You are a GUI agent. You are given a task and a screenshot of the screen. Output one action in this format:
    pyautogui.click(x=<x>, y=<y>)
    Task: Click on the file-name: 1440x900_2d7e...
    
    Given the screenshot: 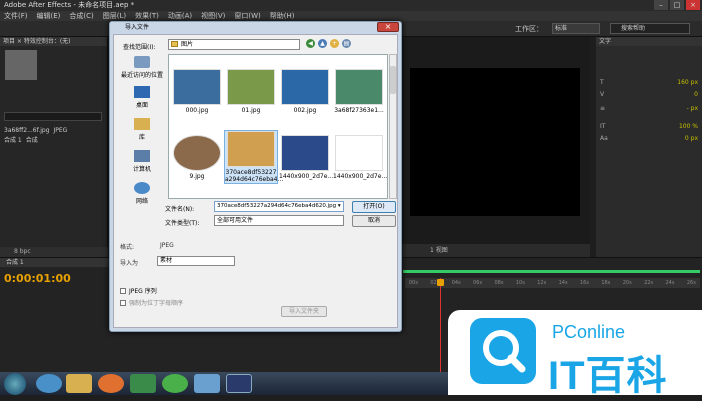 What is the action you would take?
    pyautogui.click(x=360, y=176)
    